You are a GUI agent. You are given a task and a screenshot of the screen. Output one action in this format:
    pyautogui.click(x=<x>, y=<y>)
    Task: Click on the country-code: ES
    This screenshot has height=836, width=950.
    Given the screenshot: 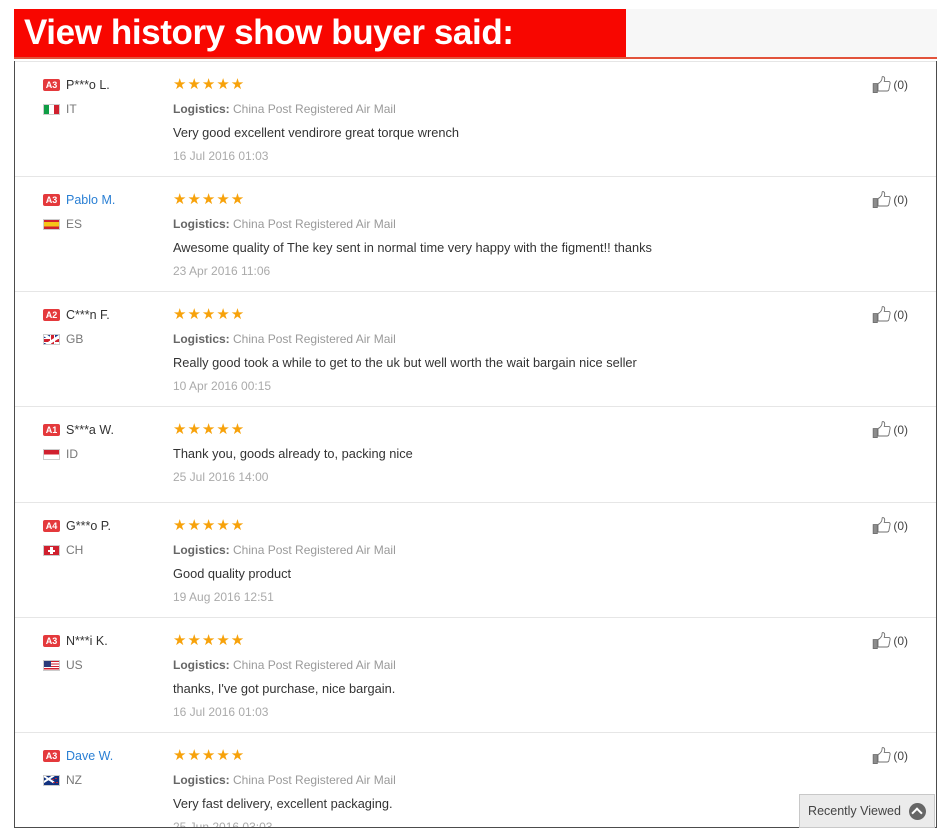 What is the action you would take?
    pyautogui.click(x=74, y=224)
    